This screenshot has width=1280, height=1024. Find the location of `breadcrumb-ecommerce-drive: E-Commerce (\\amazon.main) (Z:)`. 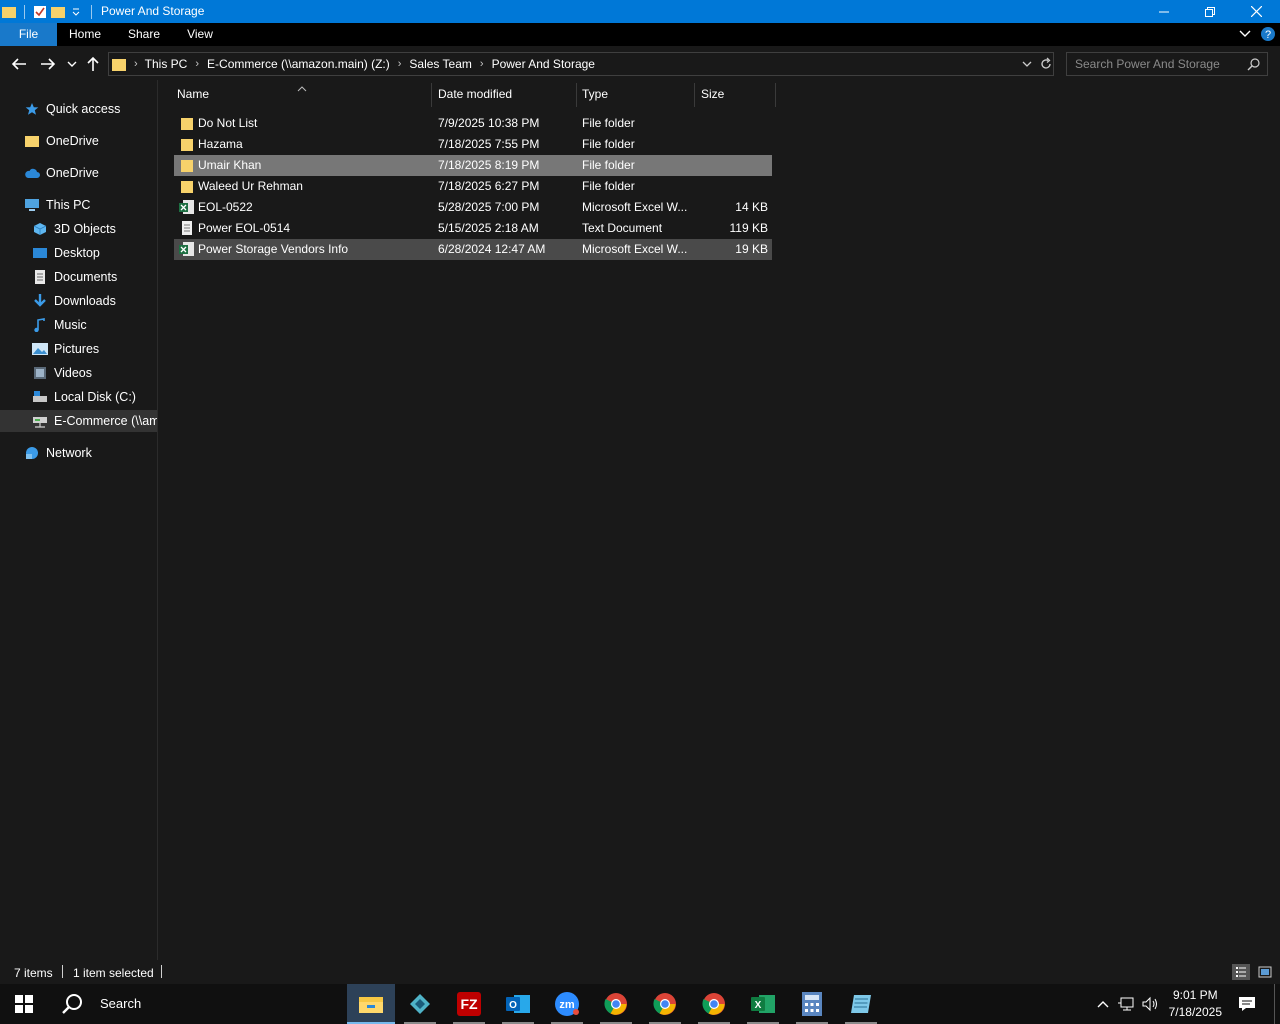

breadcrumb-ecommerce-drive: E-Commerce (\\amazon.main) (Z:) is located at coordinates (298, 64).